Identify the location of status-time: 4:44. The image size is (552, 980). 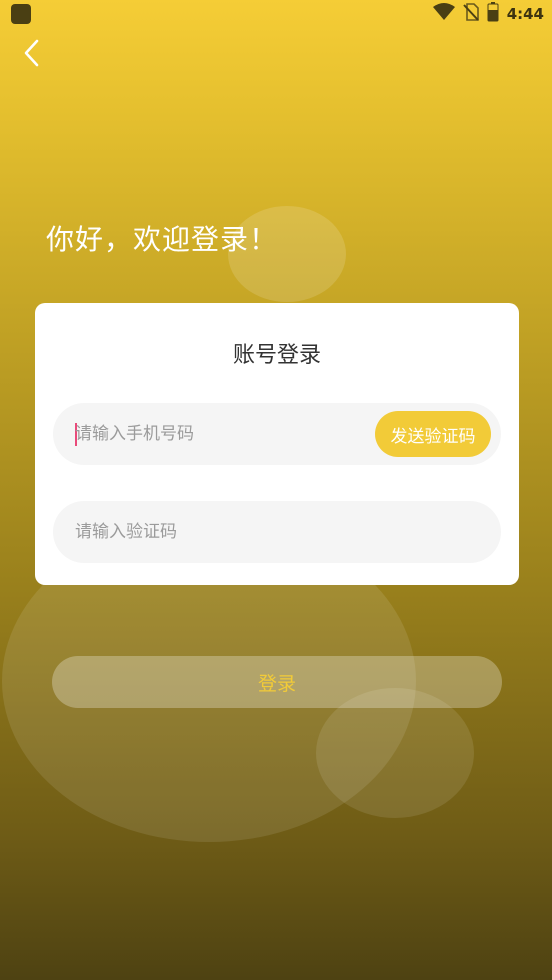
(525, 14).